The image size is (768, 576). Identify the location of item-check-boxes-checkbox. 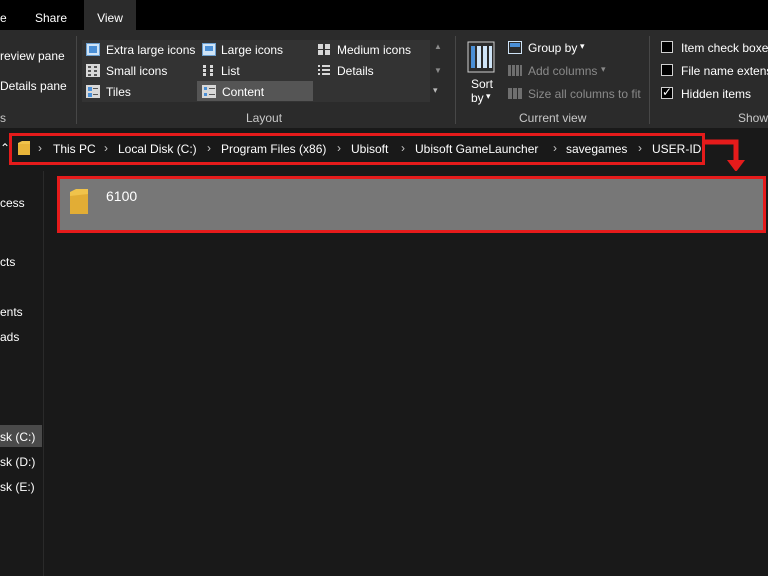
(667, 47).